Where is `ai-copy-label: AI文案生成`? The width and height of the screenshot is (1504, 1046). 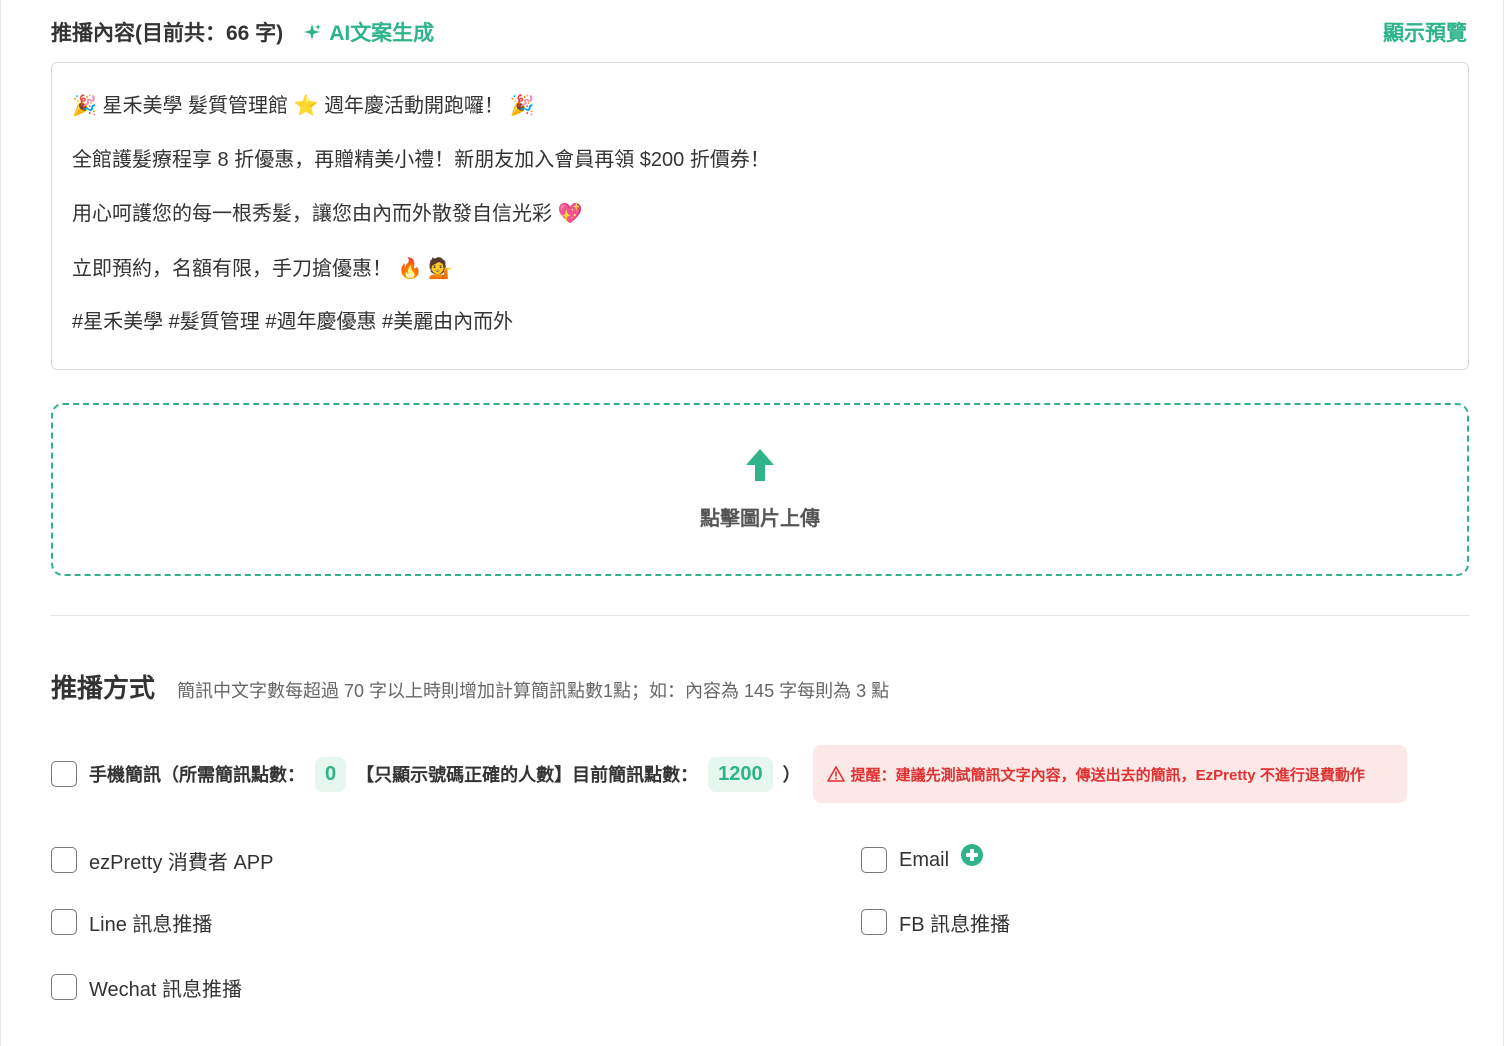
ai-copy-label: AI文案生成 is located at coordinates (382, 33).